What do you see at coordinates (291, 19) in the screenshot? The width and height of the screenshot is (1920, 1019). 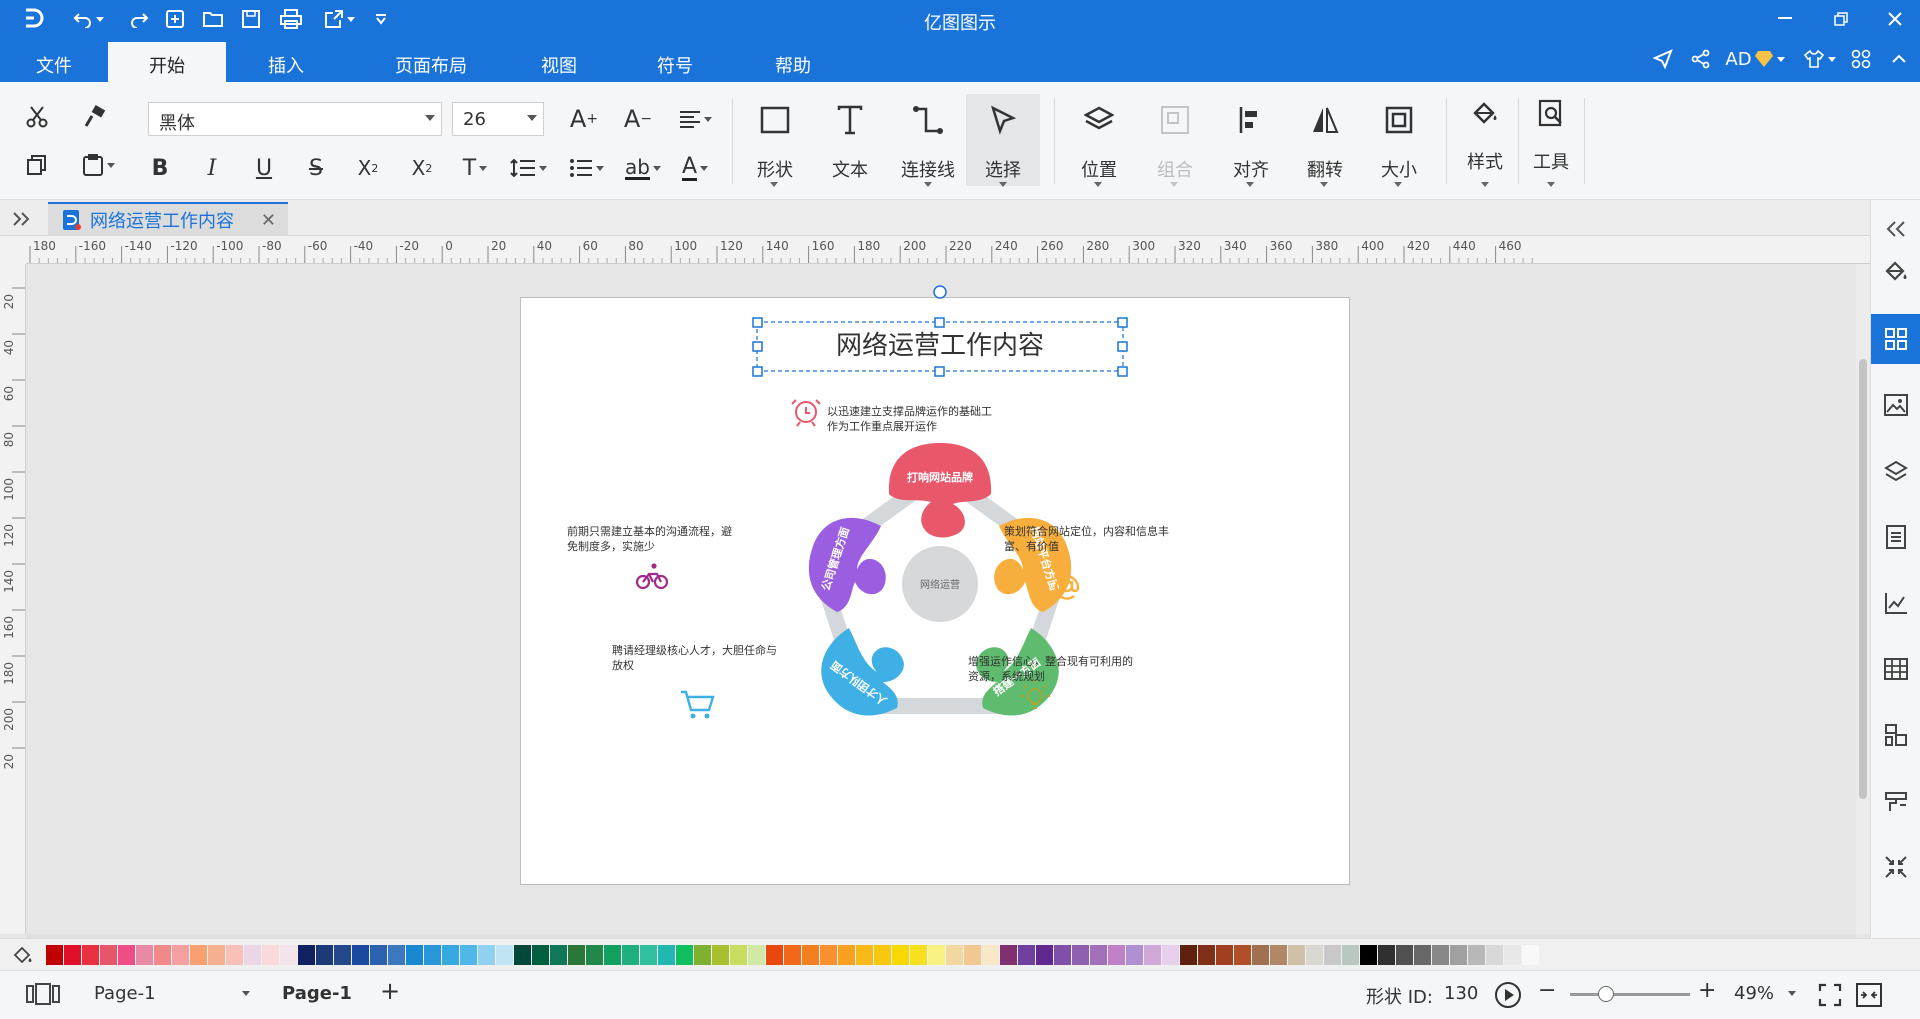 I see `print-icon` at bounding box center [291, 19].